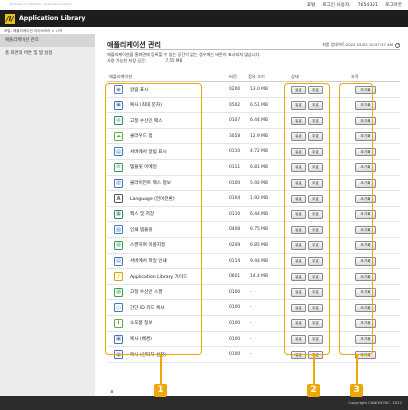 The width and height of the screenshot is (408, 410). Describe the element at coordinates (150, 183) in the screenshot. I see `app-name: 클라이언트 팩스 정보` at that location.